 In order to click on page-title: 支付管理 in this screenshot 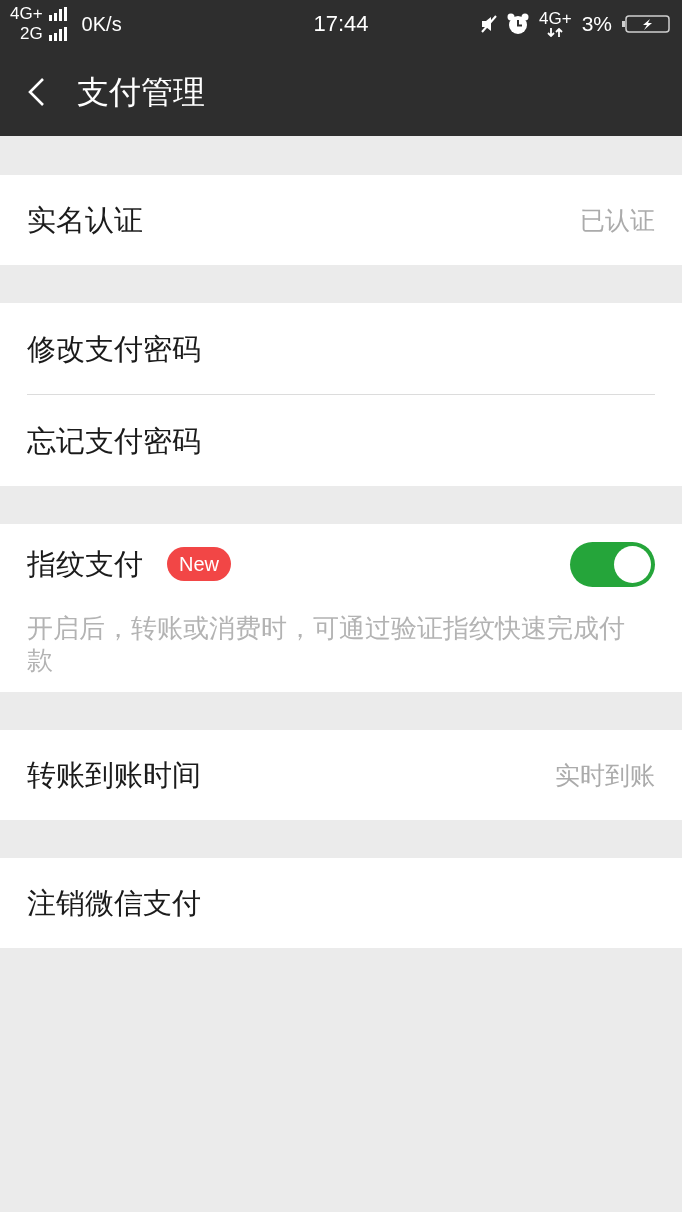, I will do `click(141, 92)`.